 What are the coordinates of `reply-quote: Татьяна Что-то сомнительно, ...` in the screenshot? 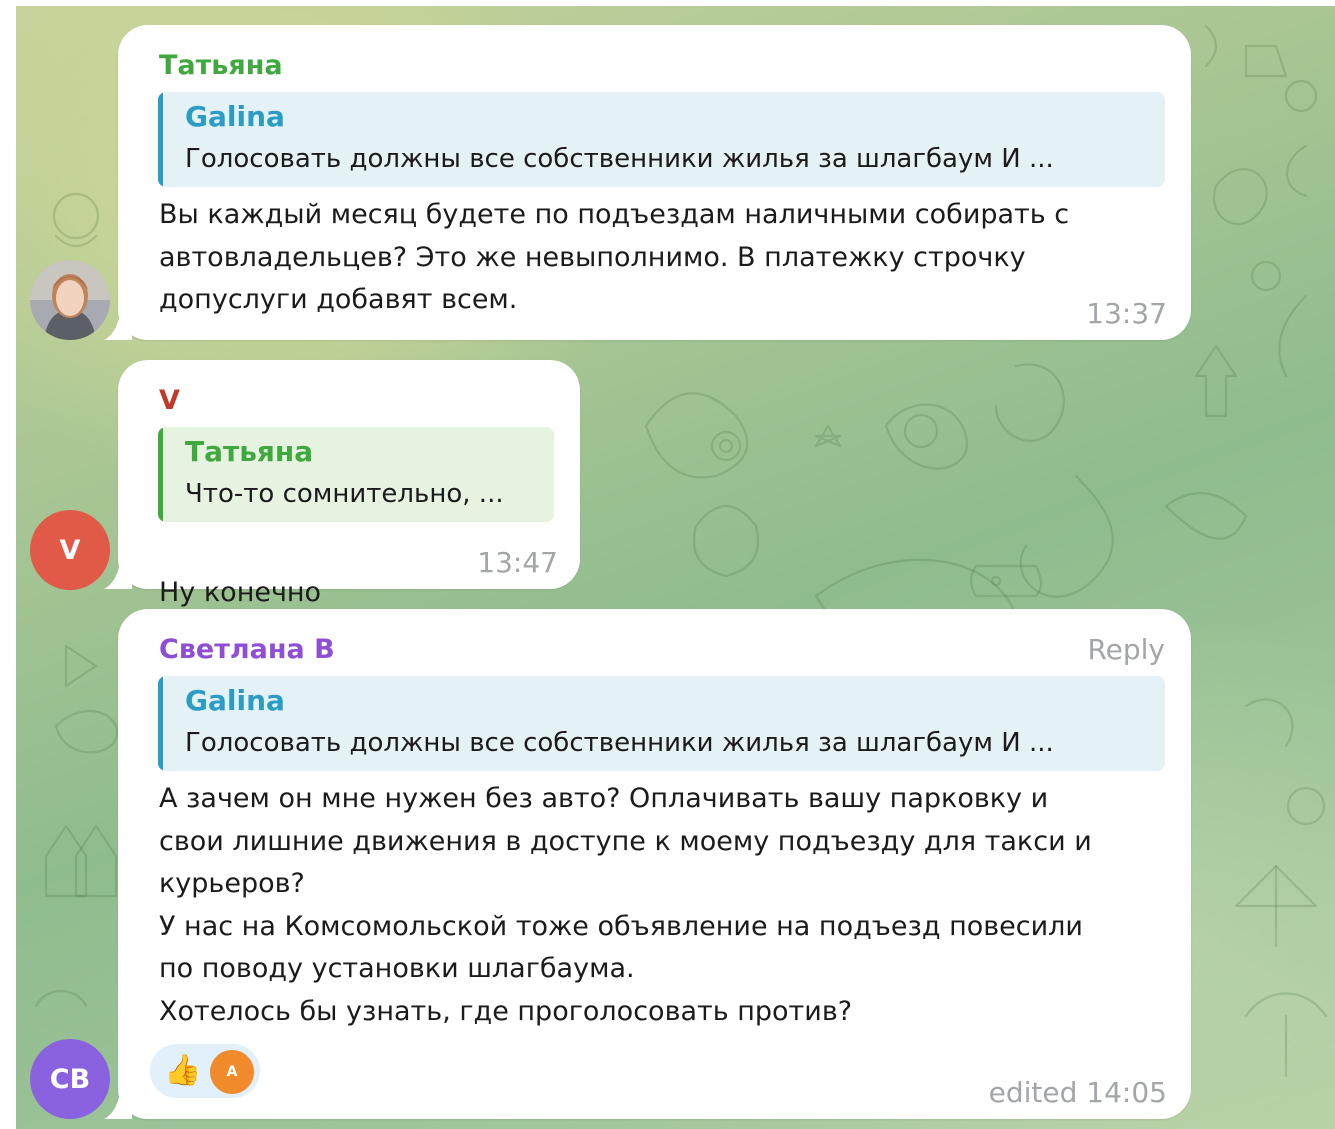 It's located at (356, 474).